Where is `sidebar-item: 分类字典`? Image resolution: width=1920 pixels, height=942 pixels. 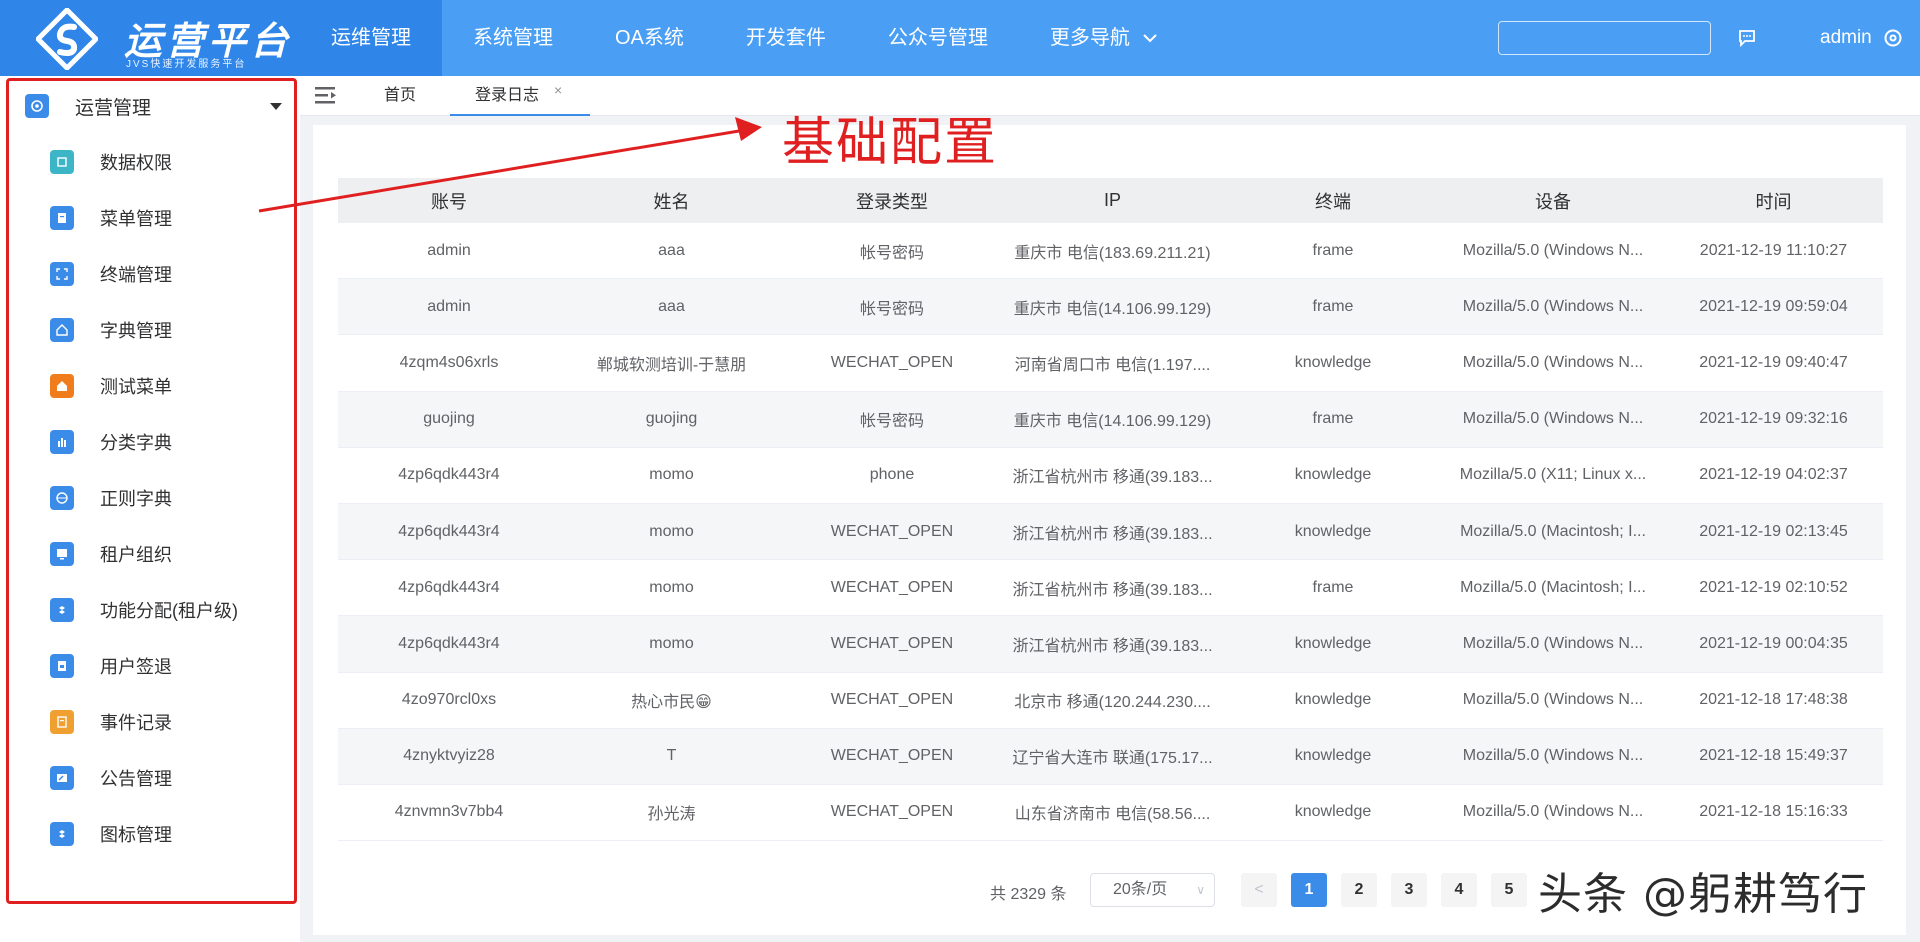 sidebar-item: 分类字典 is located at coordinates (145, 442).